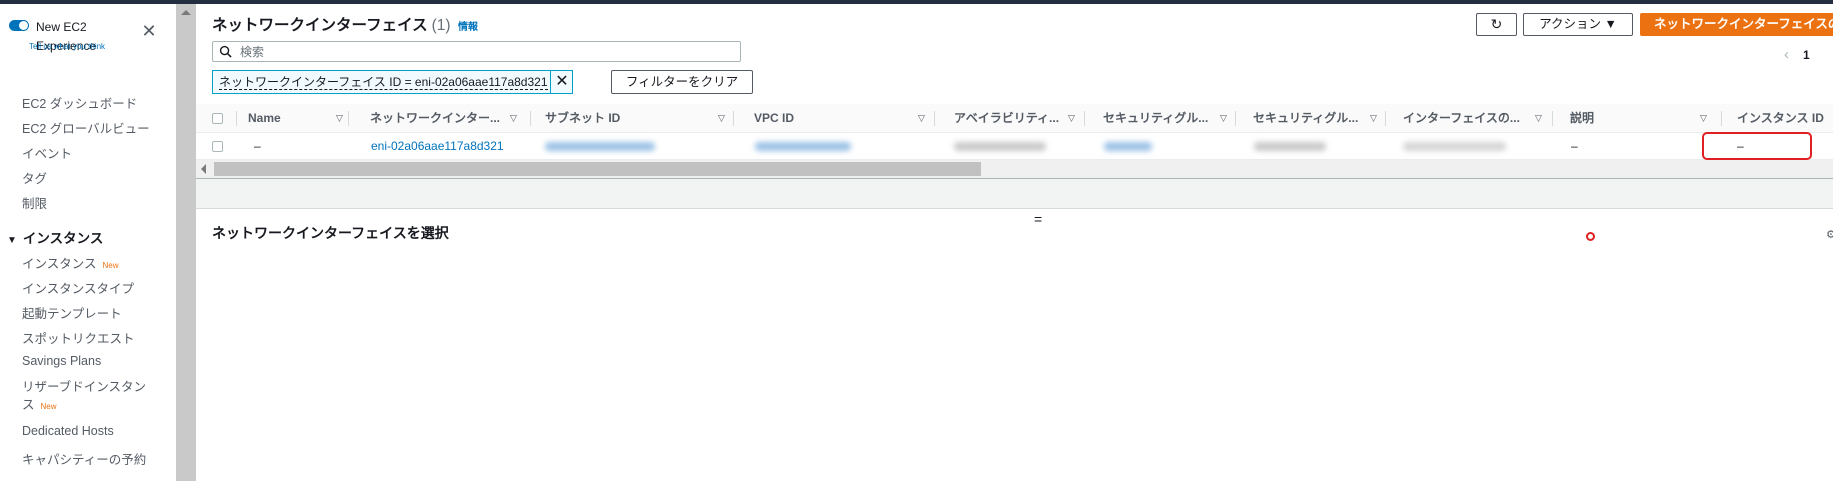 This screenshot has height=481, width=1833. I want to click on settings-icon: ⚙, so click(1829, 234).